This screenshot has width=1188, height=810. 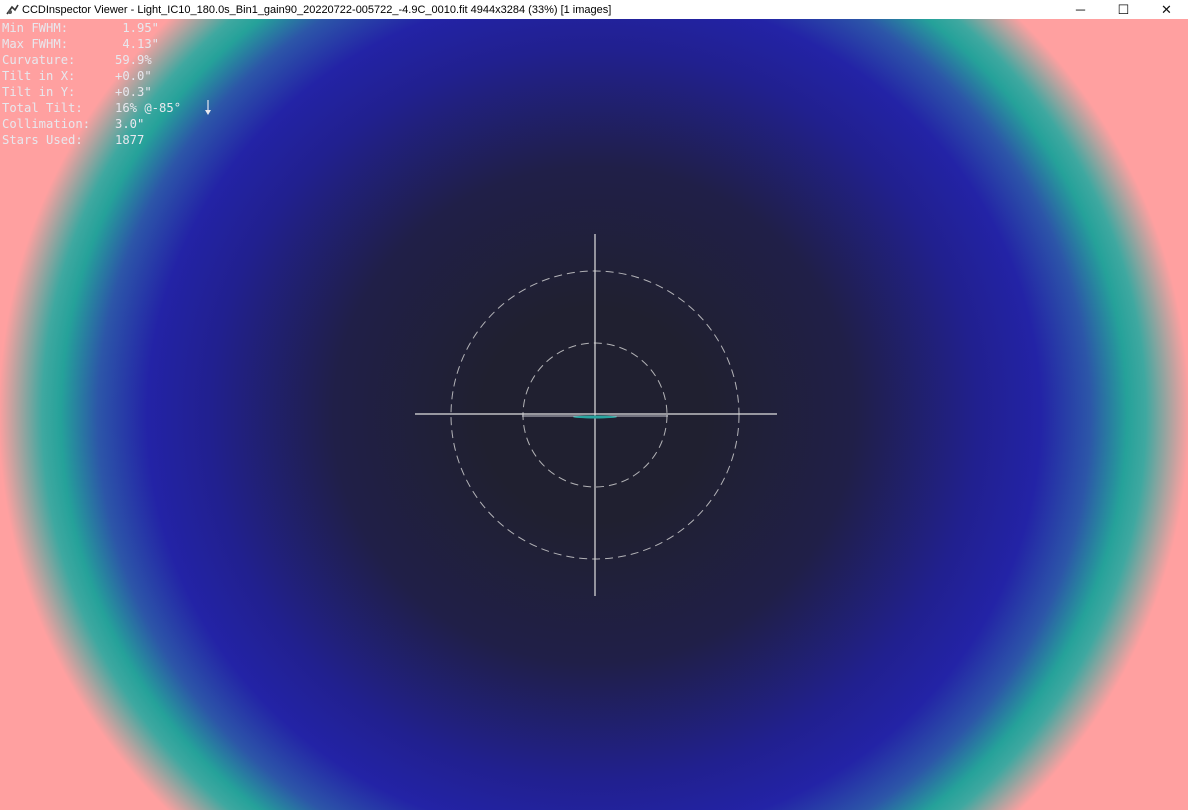 What do you see at coordinates (91, 60) in the screenshot?
I see `stat-curvature: Curvature: 59.9%` at bounding box center [91, 60].